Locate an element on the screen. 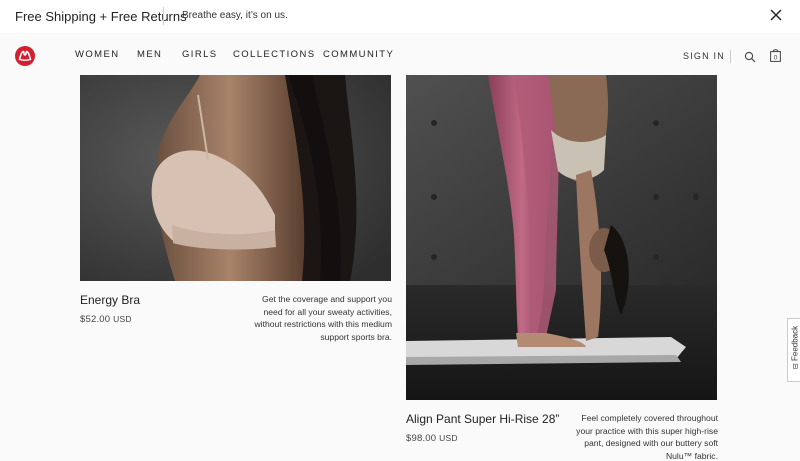 The image size is (800, 461). shopping-bag-icon: 0 is located at coordinates (775, 55).